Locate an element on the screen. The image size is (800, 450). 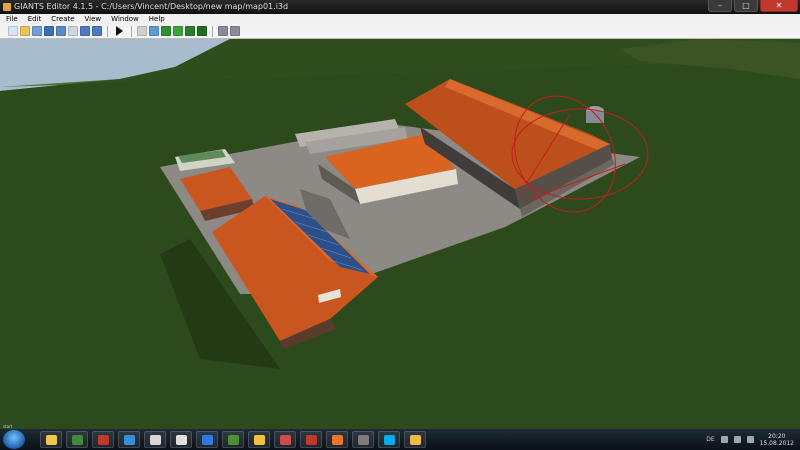
import-icon is located at coordinates (37, 31).